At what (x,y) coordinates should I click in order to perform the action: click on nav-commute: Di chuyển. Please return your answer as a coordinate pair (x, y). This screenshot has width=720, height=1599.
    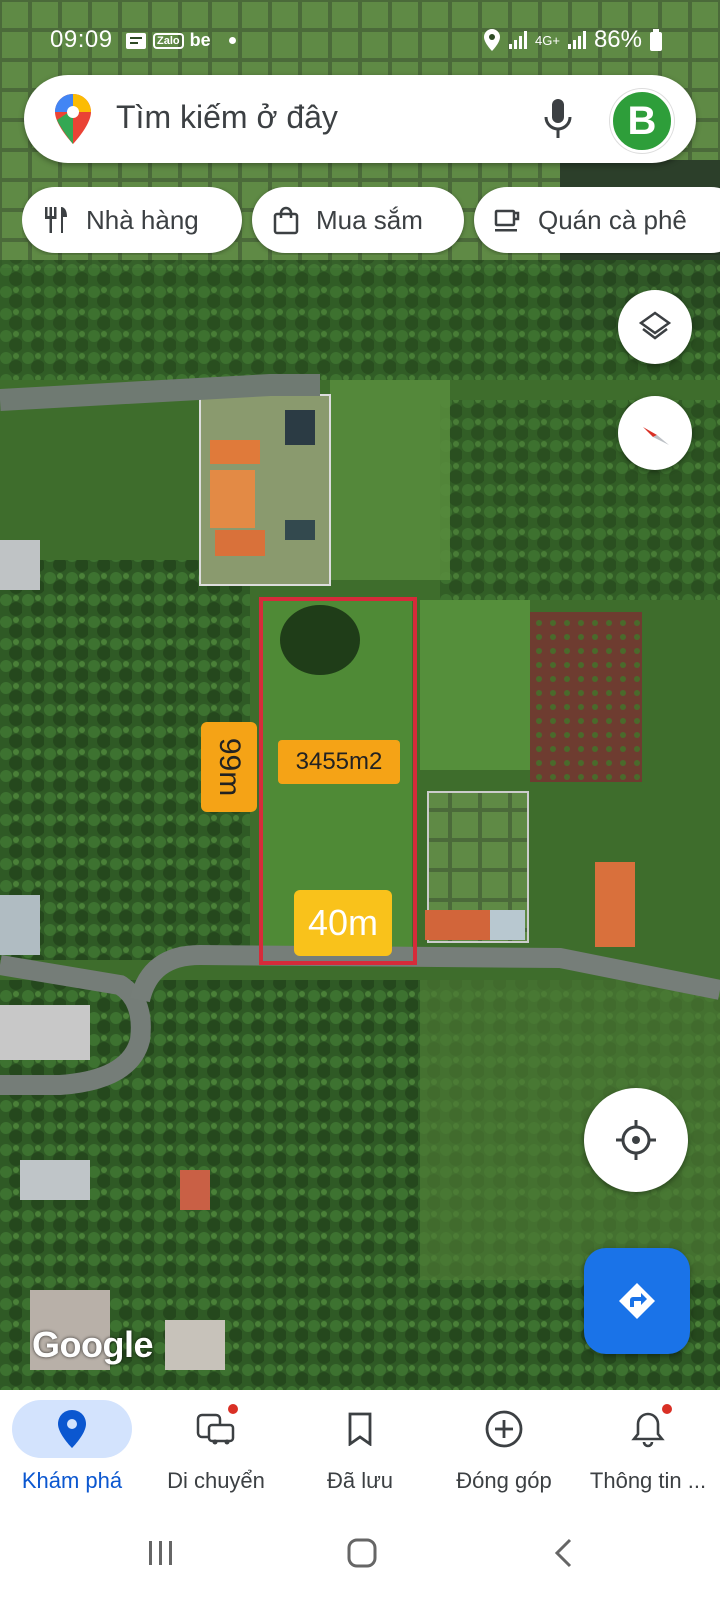
    Looking at the image, I should click on (216, 1449).